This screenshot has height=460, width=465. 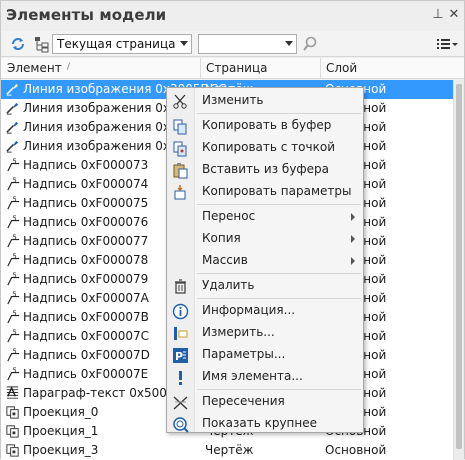 What do you see at coordinates (86, 15) in the screenshot?
I see `panel-title: Элементы модели` at bounding box center [86, 15].